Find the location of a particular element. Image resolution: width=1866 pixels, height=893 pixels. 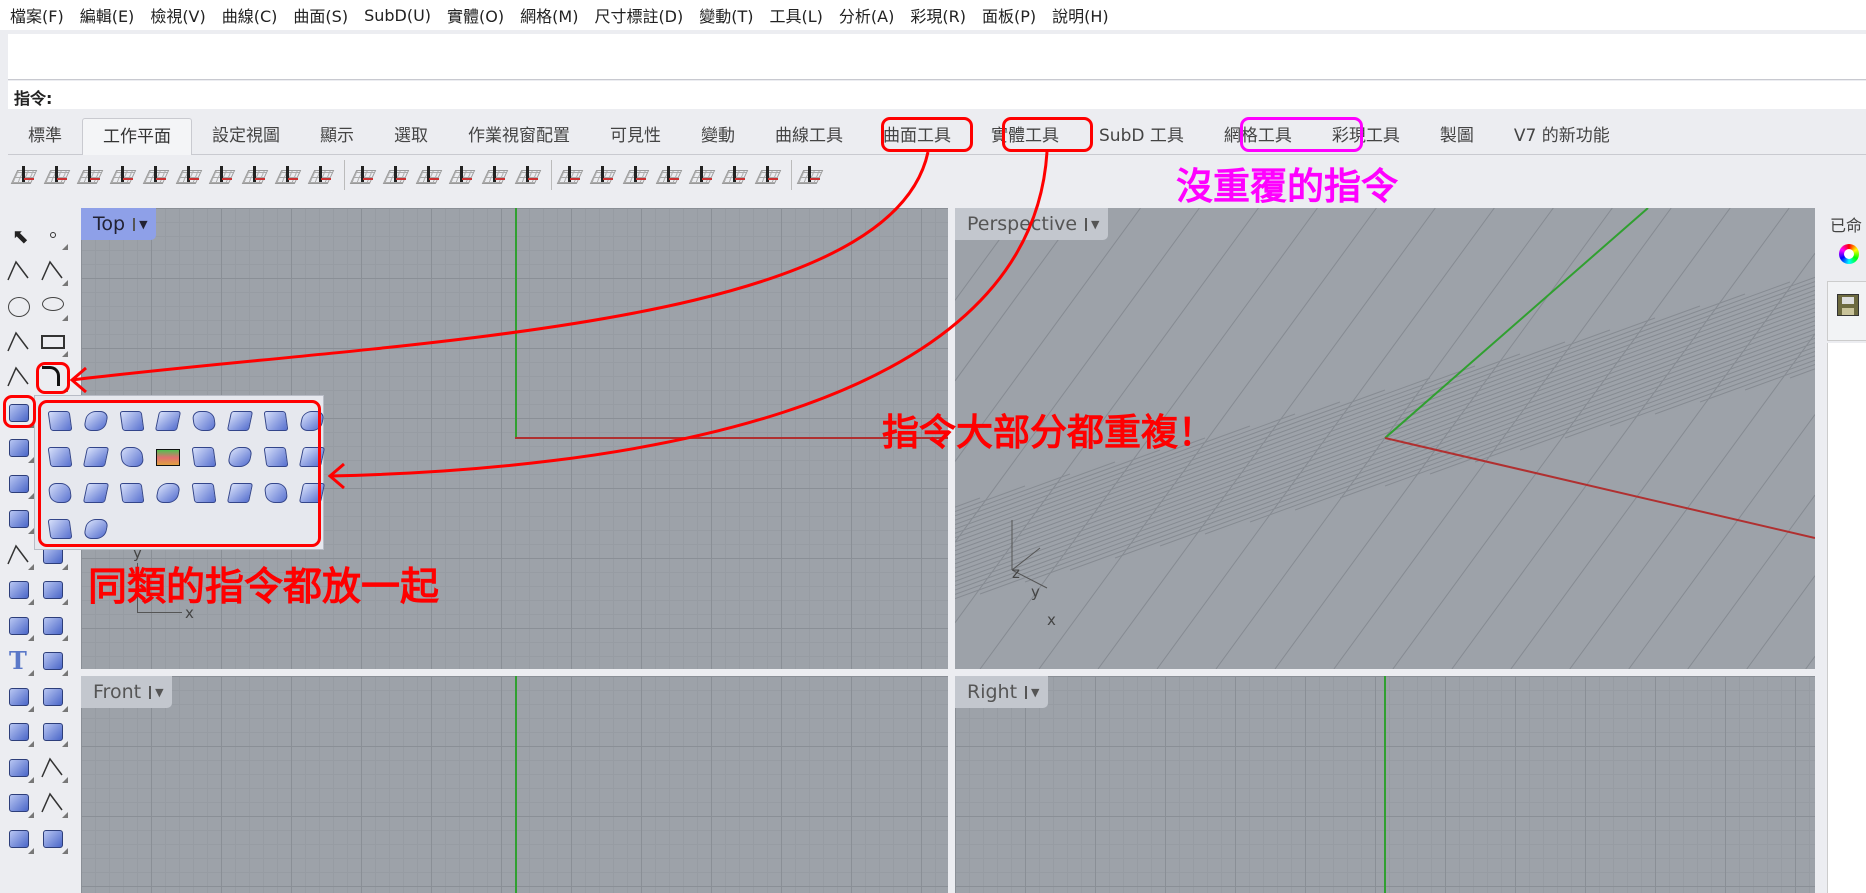

annotation-unique: 沒重覆的指令 is located at coordinates (1287, 186).